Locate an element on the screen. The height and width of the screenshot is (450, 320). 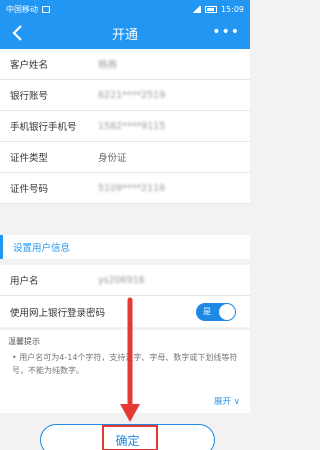
expand-link: 展开 ∨ is located at coordinates (227, 401).